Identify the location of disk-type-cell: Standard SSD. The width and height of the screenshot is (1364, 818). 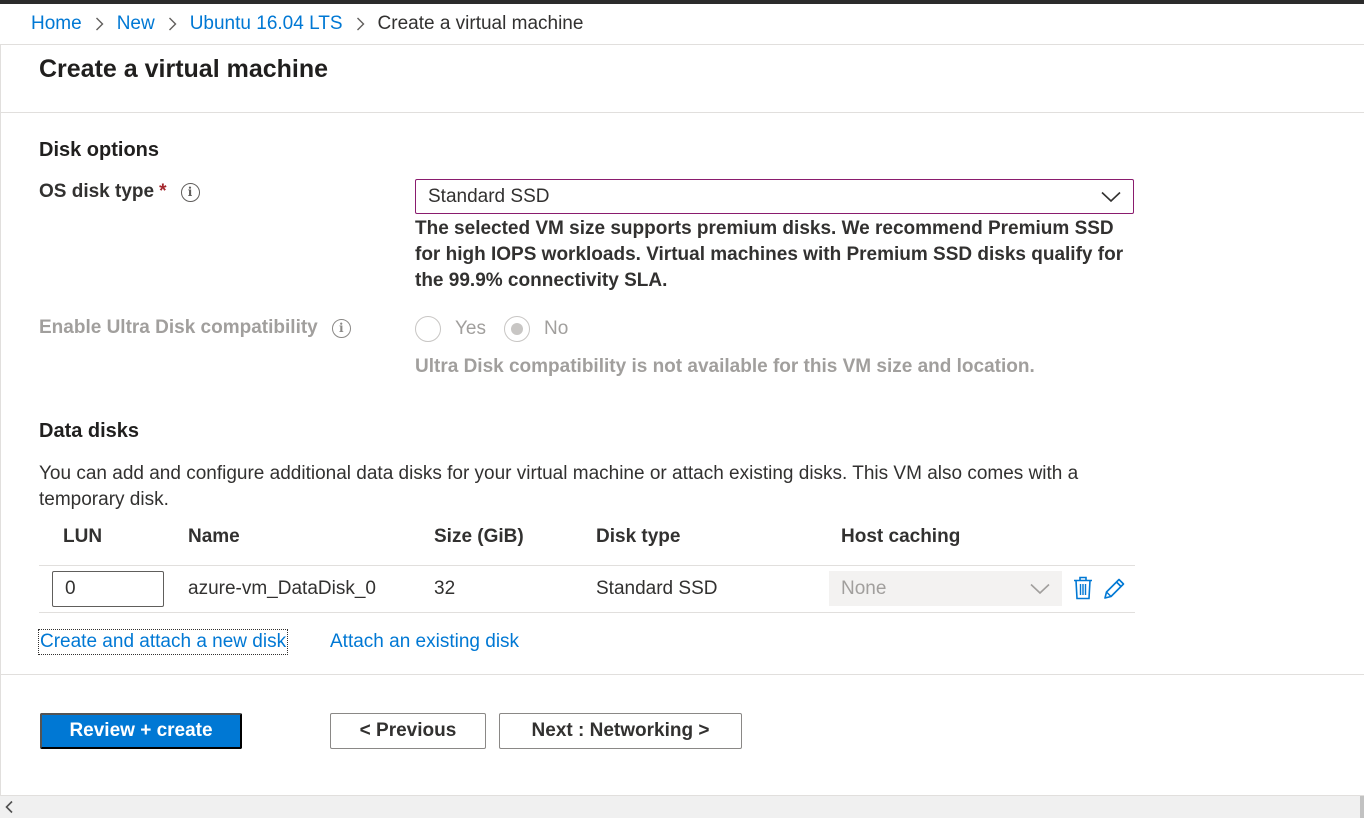
(657, 588).